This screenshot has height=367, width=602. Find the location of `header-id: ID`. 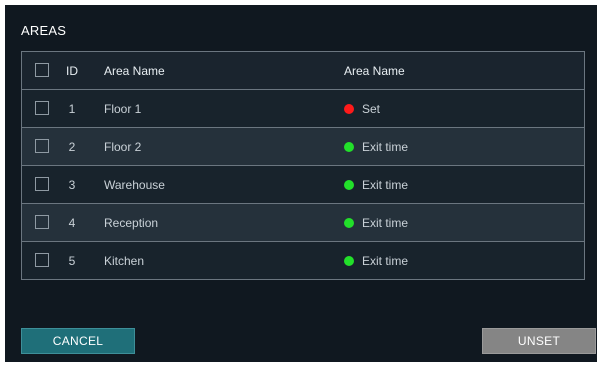

header-id: ID is located at coordinates (72, 70).